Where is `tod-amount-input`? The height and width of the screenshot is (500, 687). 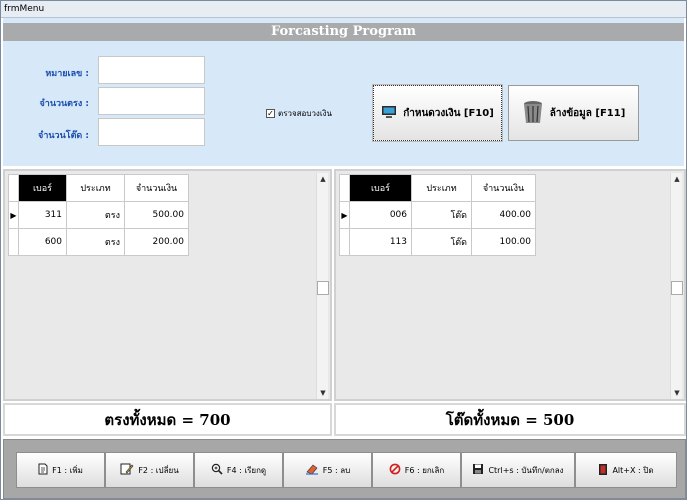 tod-amount-input is located at coordinates (151, 132).